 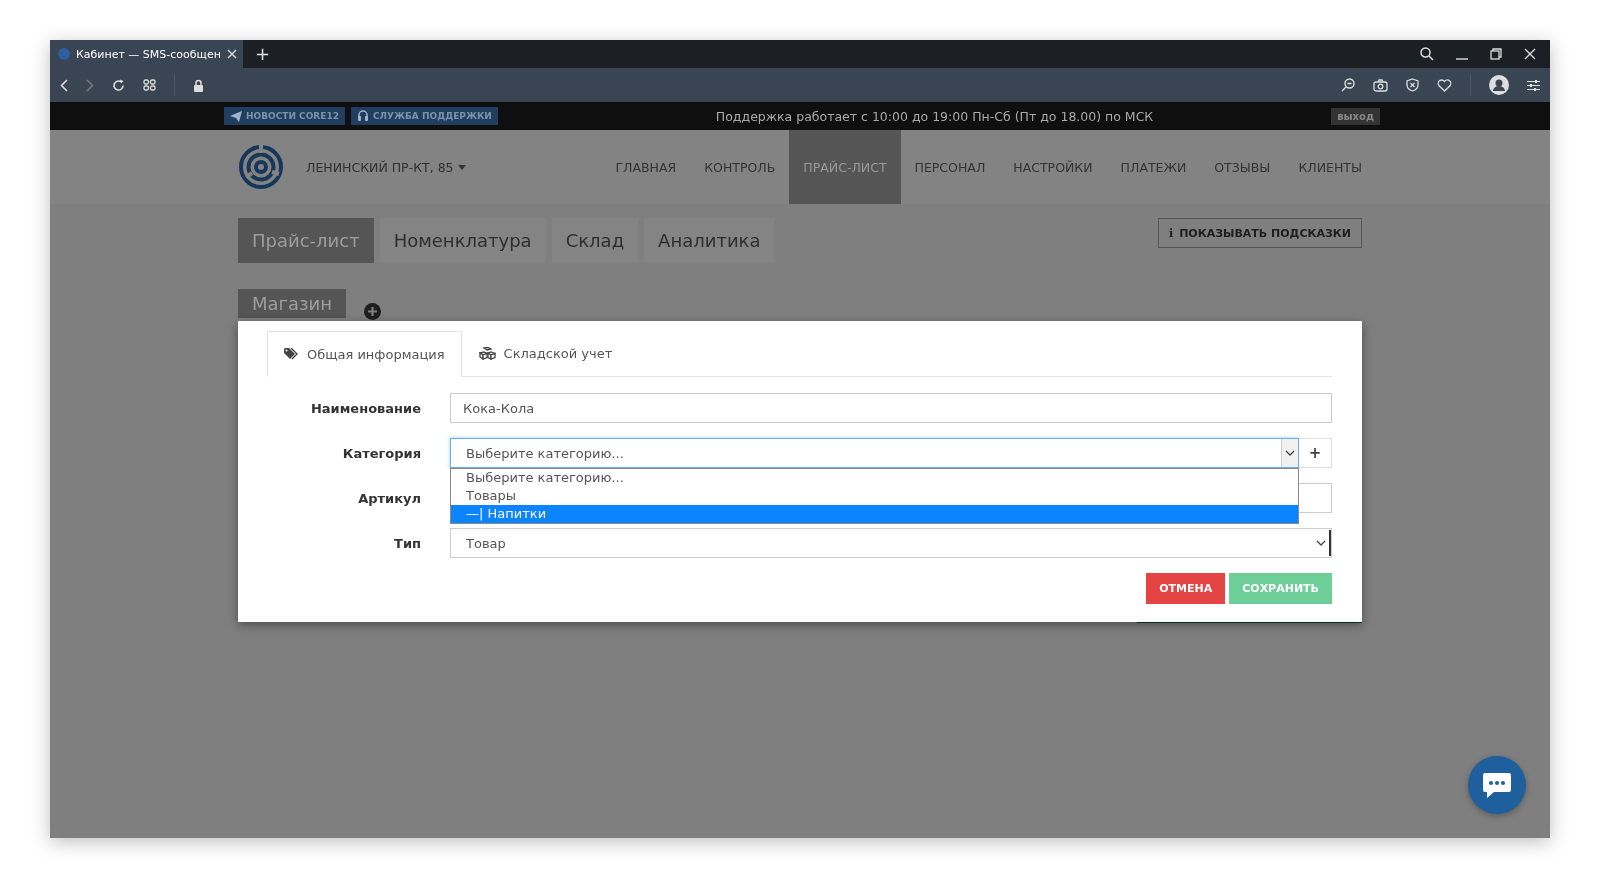 I want to click on select-value: Товар, so click(x=486, y=543).